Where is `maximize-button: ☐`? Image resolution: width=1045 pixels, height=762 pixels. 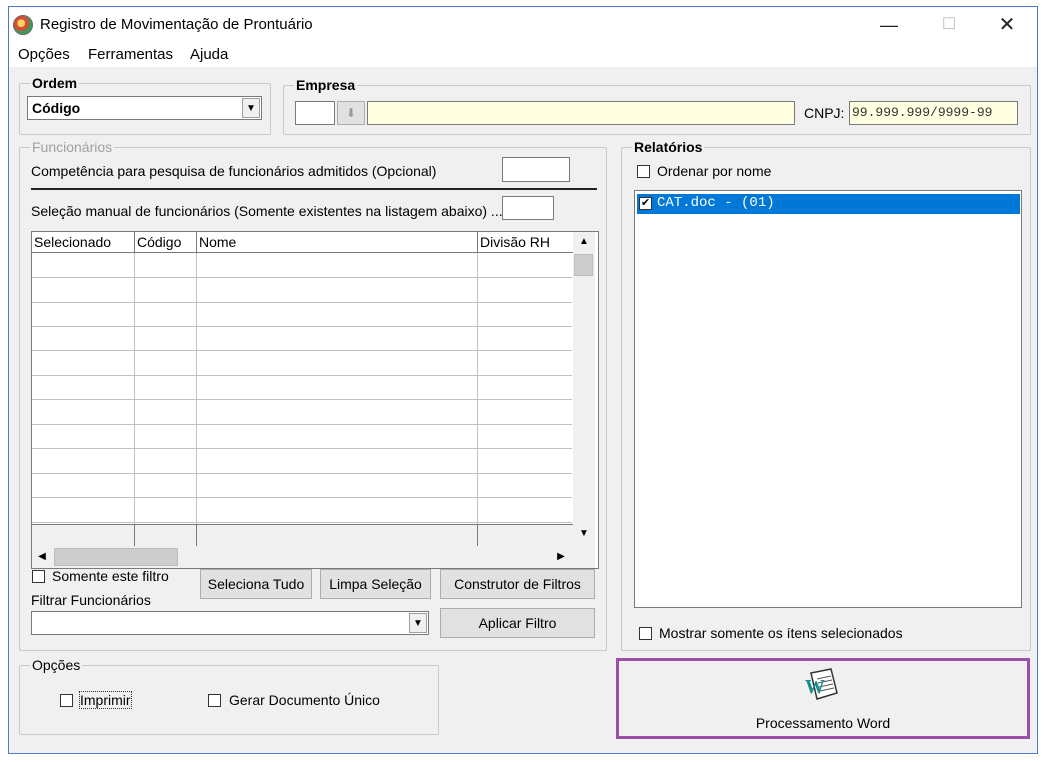 maximize-button: ☐ is located at coordinates (949, 25).